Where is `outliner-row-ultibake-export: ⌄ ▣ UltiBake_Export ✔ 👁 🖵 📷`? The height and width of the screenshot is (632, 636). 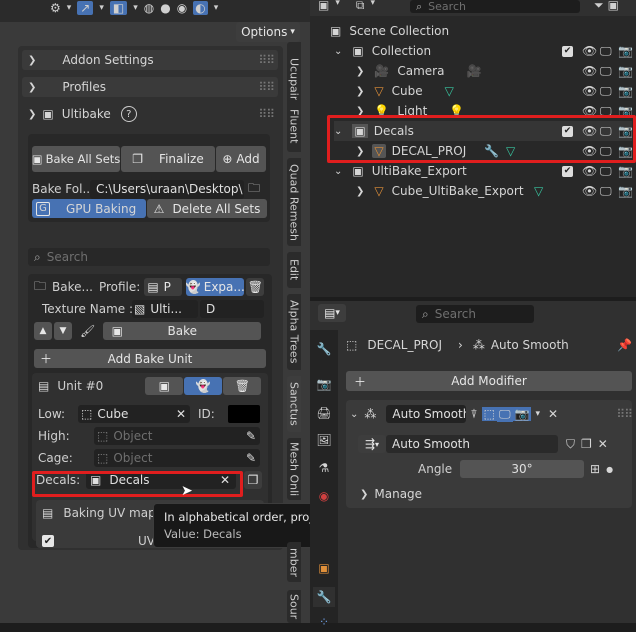
outliner-row-ultibake-export: ⌄ ▣ UltiBake_Export ✔ 👁 🖵 📷 is located at coordinates (483, 171).